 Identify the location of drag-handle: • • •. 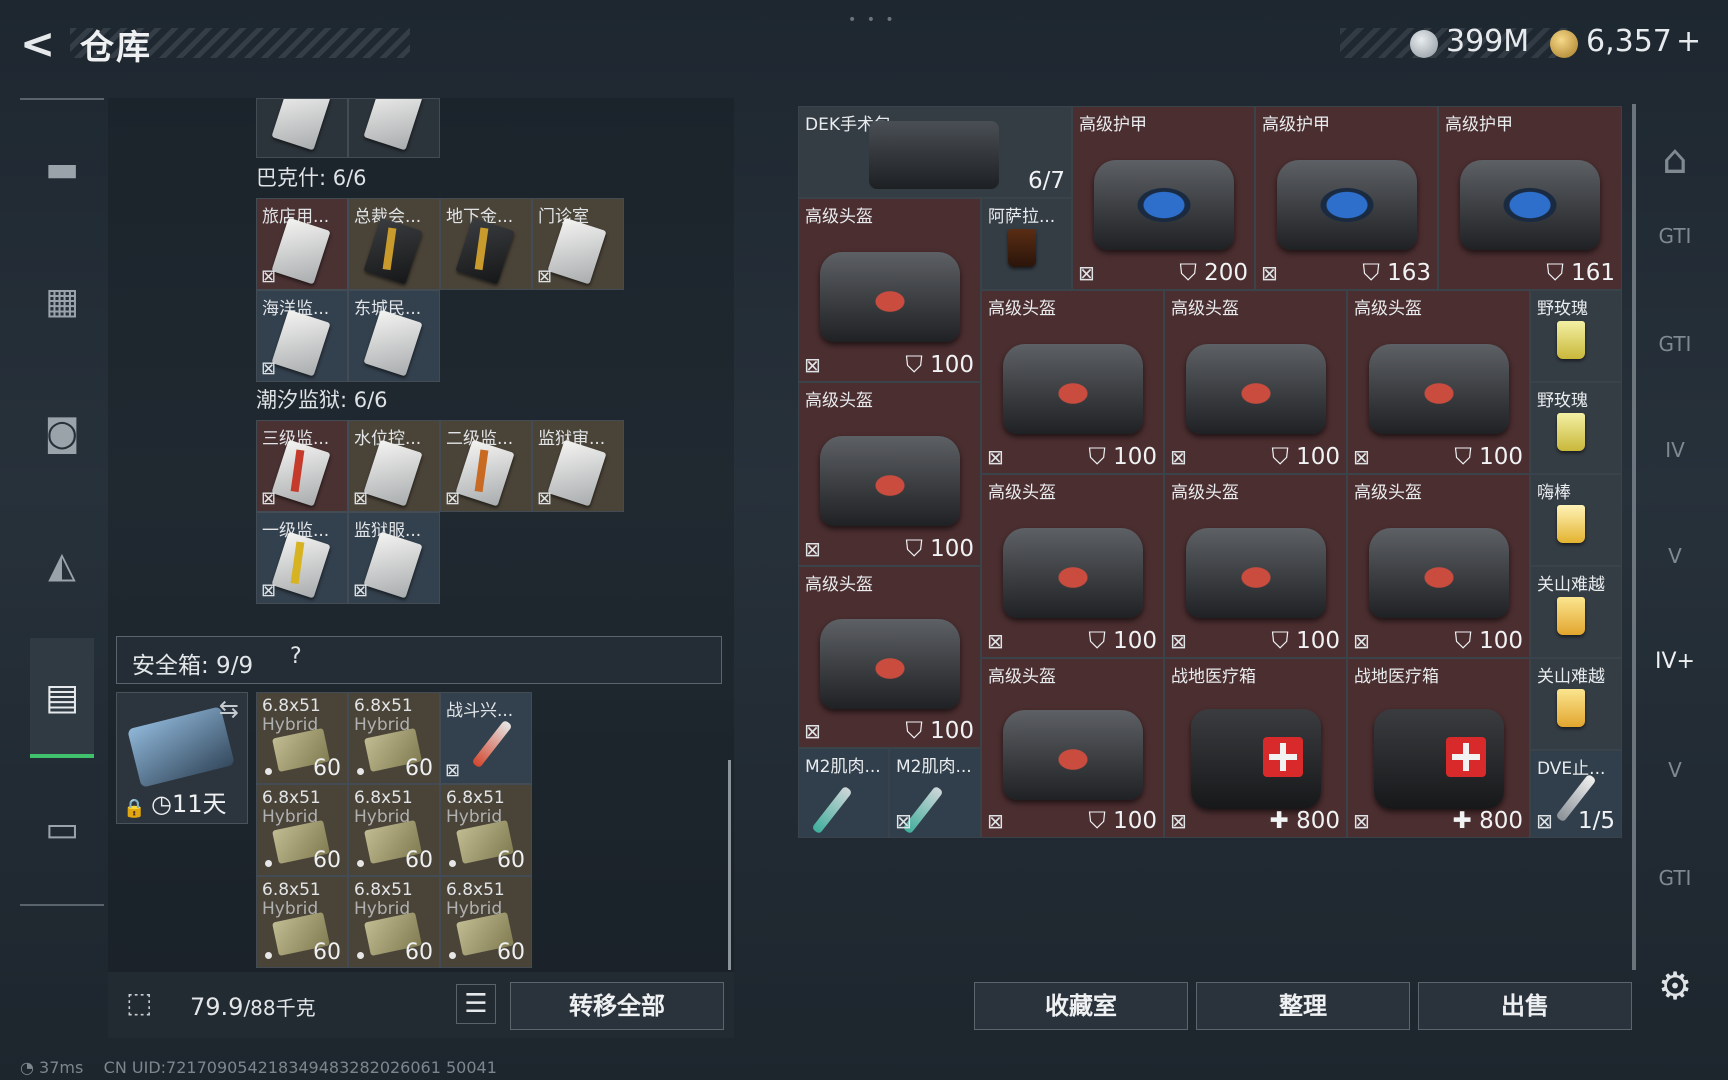
(872, 20).